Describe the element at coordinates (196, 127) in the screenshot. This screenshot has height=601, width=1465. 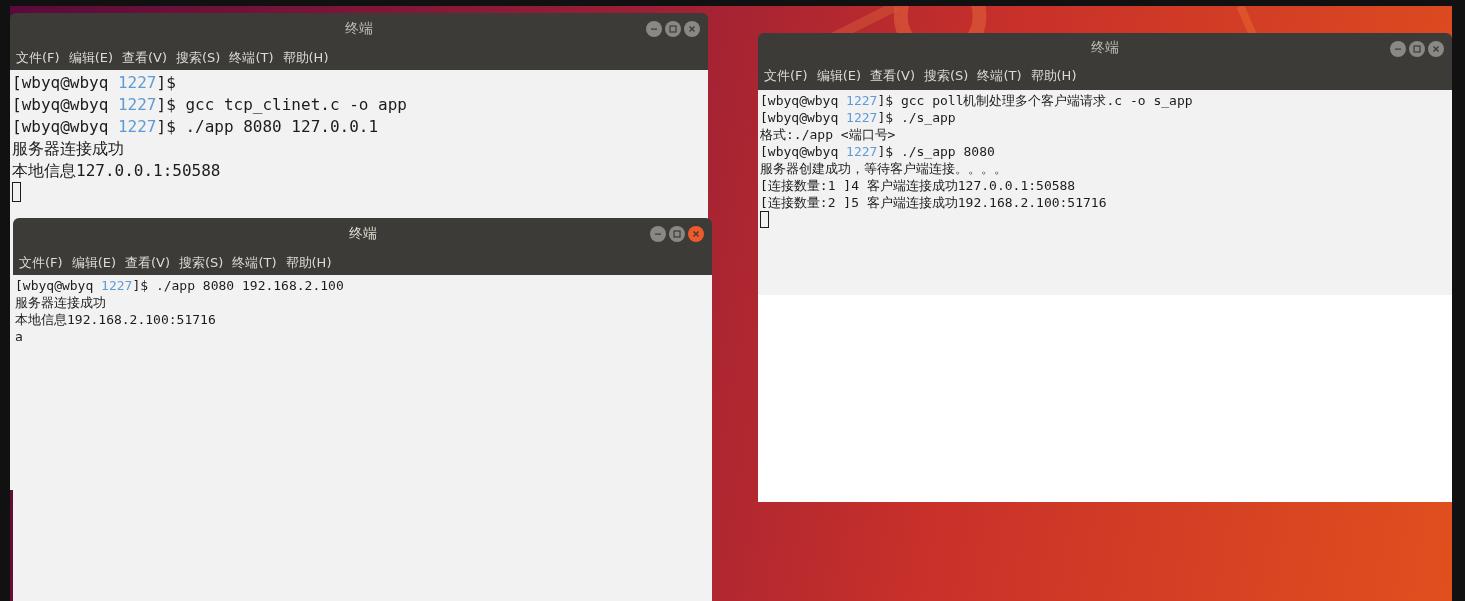
I see `terminal-line: [wbyq@wbyq 1227]$ ./app 8080 127.0.0.1` at that location.